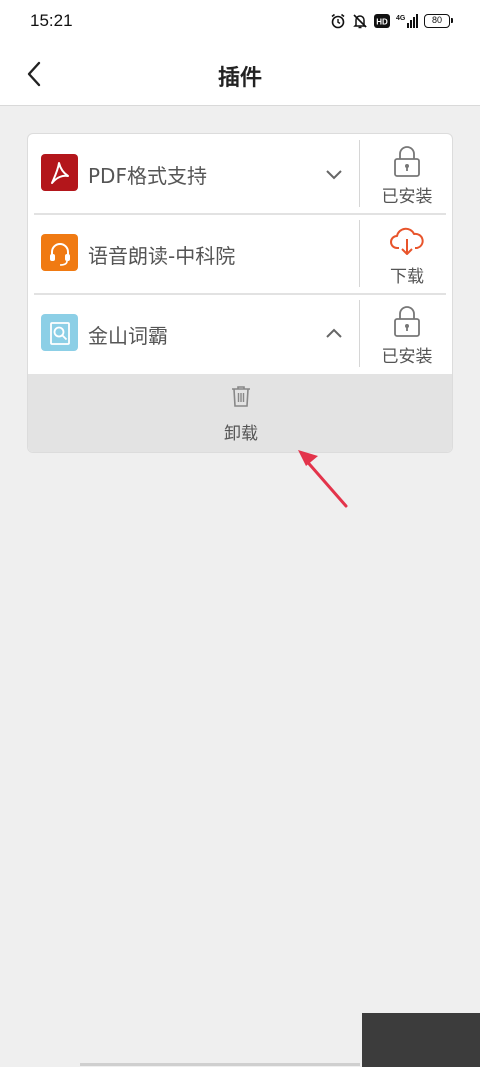 The image size is (480, 1067). What do you see at coordinates (334, 174) in the screenshot?
I see `chevron-down-icon` at bounding box center [334, 174].